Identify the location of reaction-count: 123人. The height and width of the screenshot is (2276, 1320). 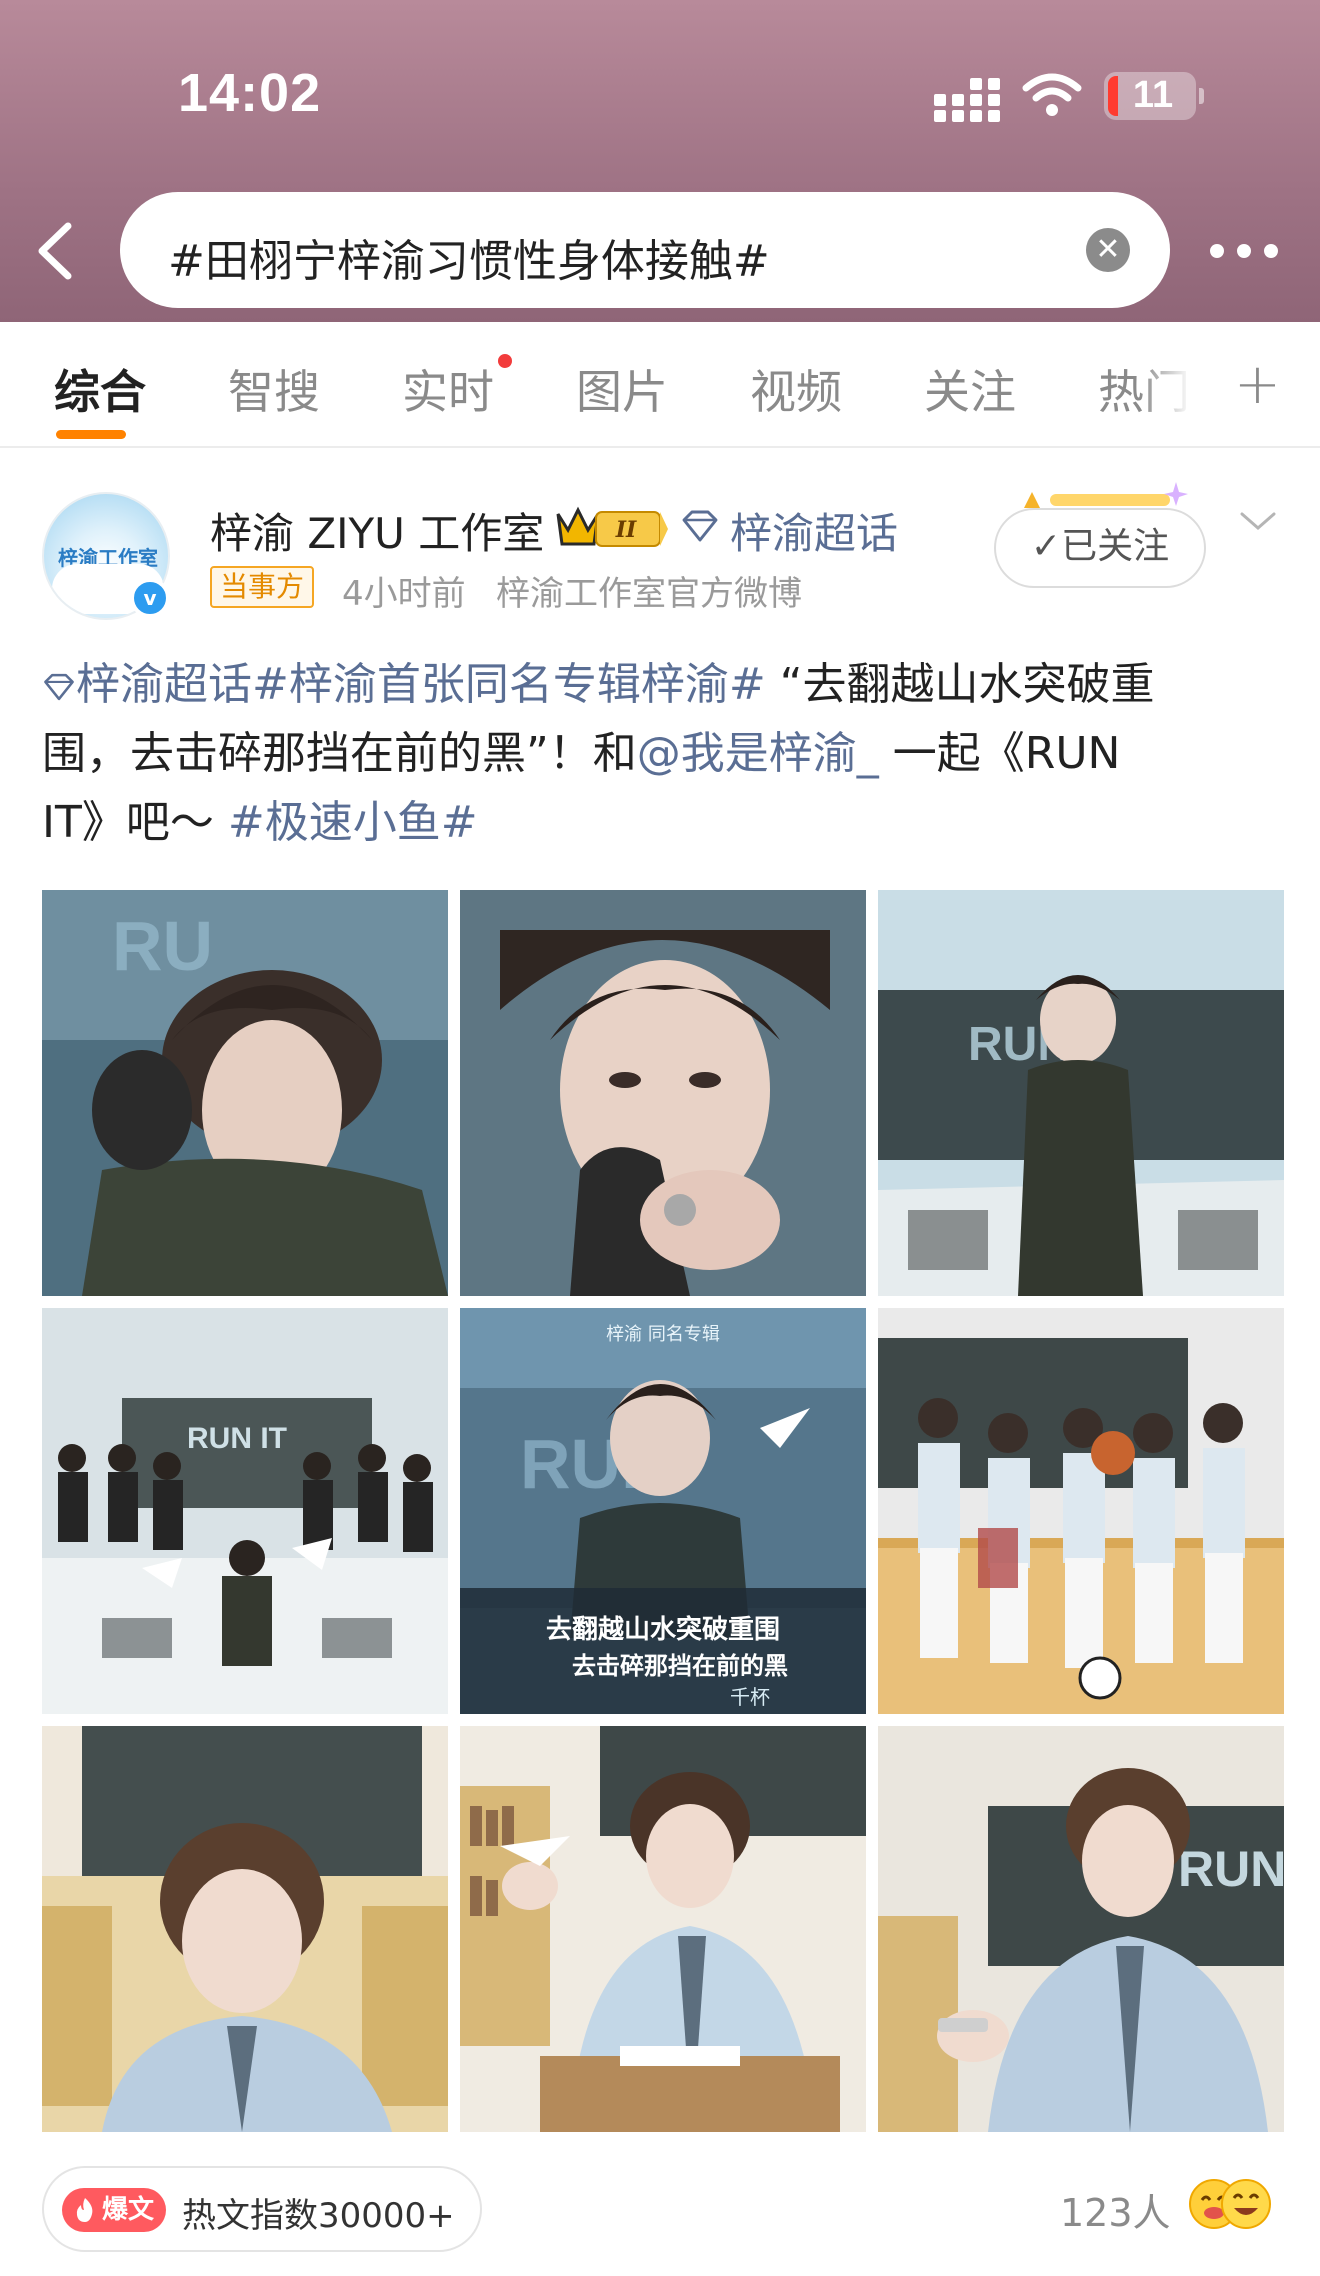
(1115, 2209).